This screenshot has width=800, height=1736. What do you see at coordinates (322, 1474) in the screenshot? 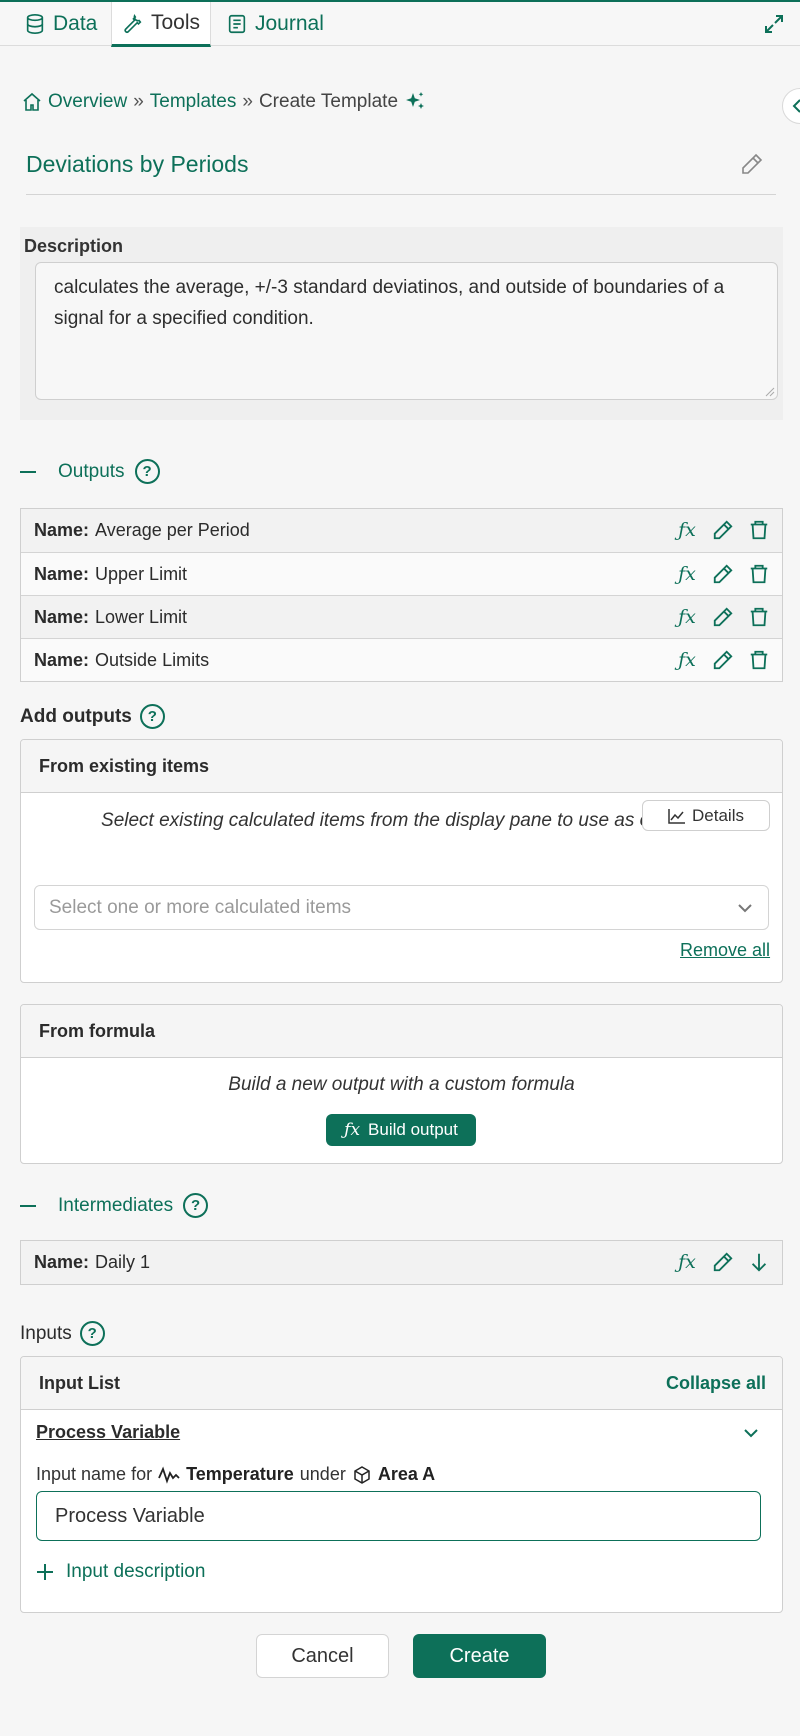
I see `under-text: under` at bounding box center [322, 1474].